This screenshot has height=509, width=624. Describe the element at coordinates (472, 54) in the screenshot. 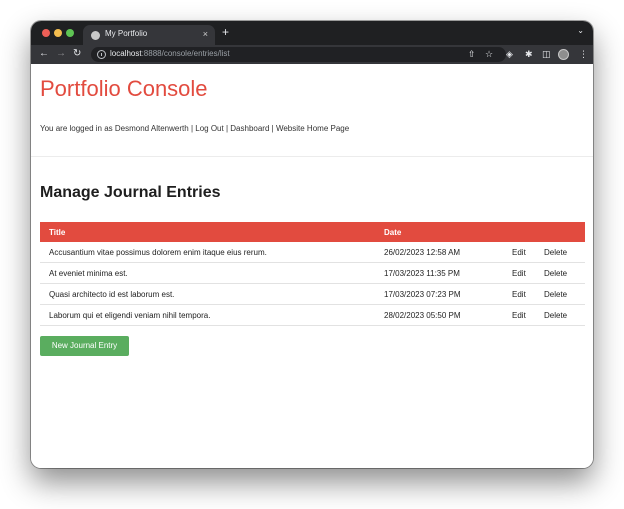

I see `share-icon: ⇧` at that location.